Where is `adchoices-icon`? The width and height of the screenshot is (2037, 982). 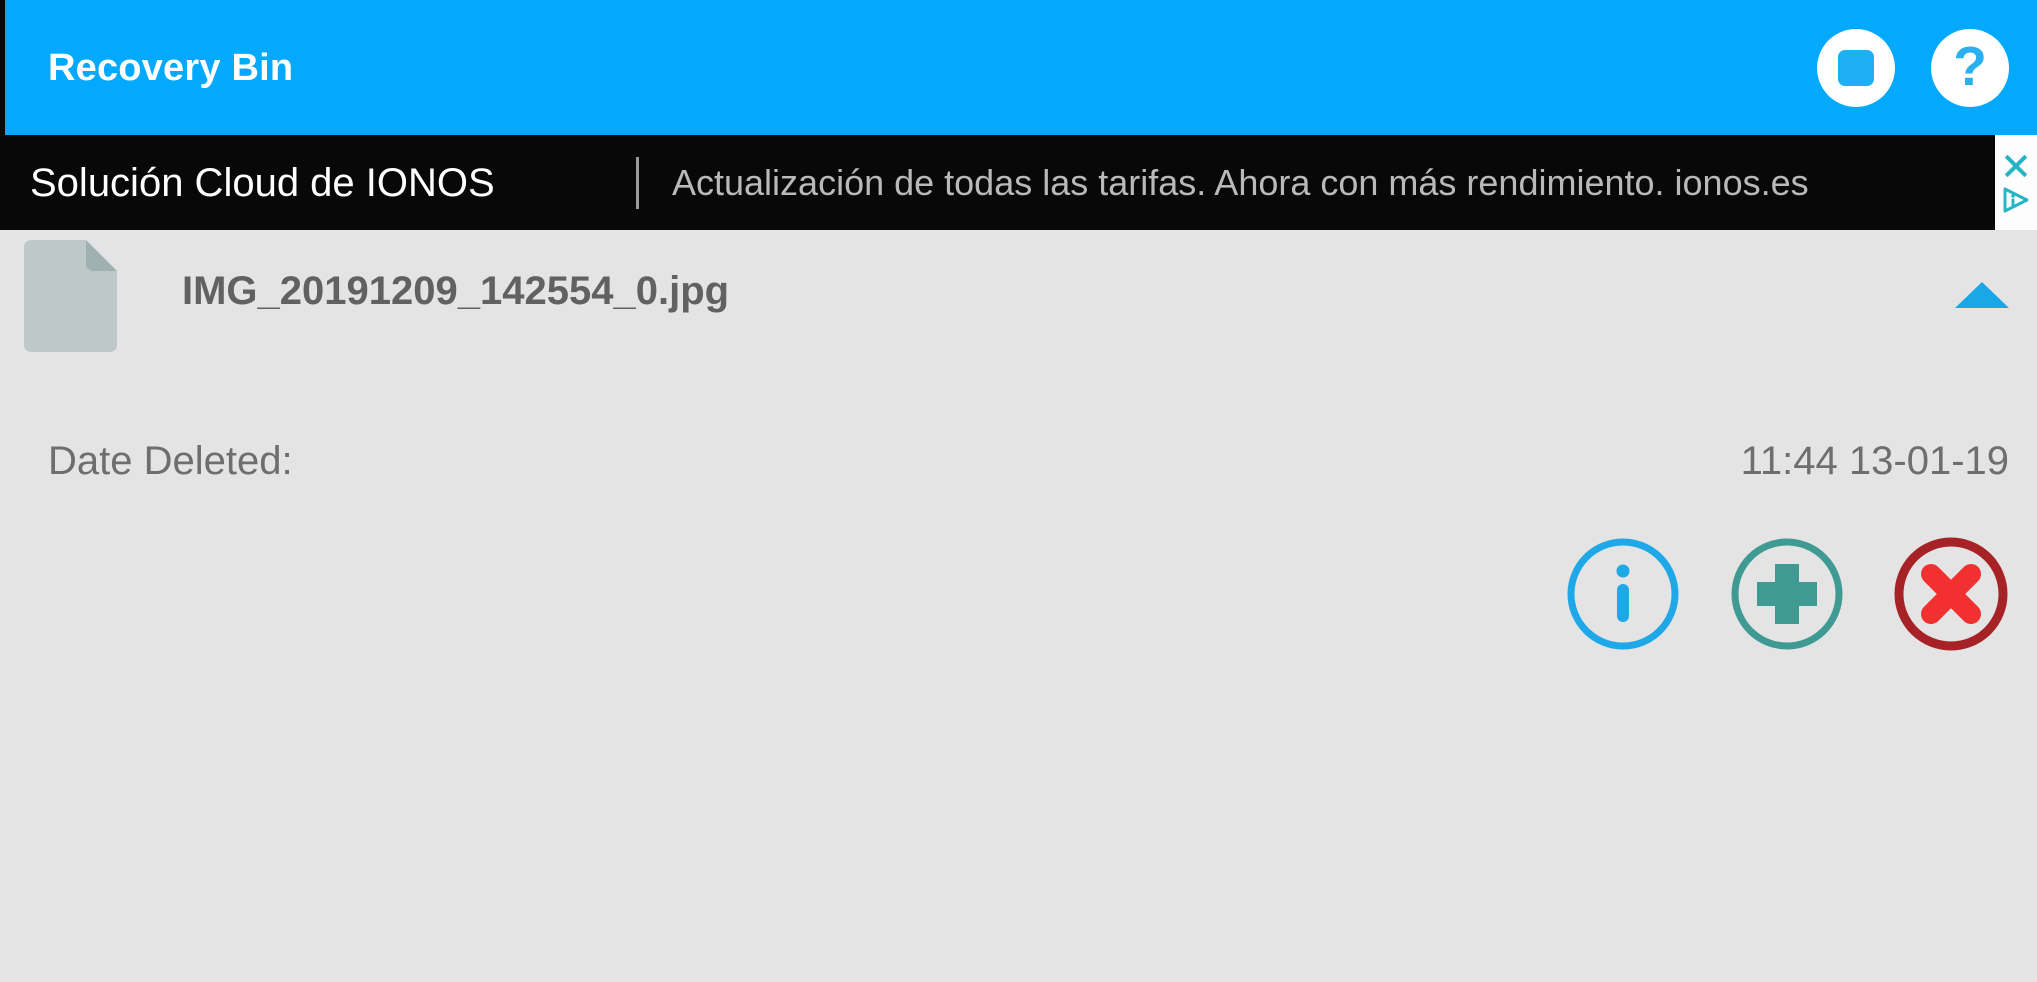 adchoices-icon is located at coordinates (2016, 200).